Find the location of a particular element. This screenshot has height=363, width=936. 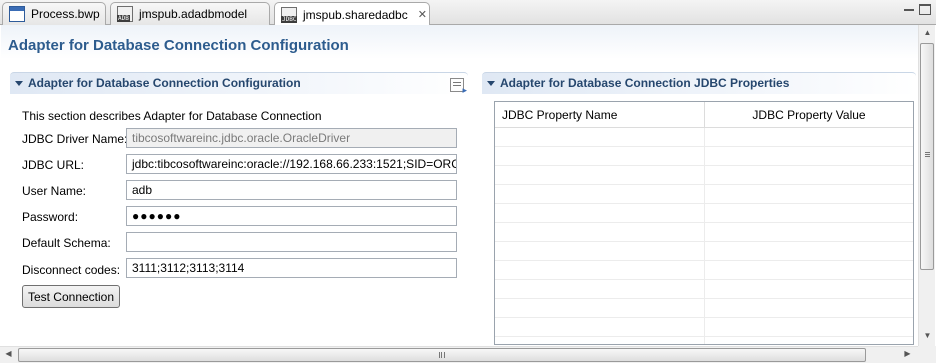

horizontal-scrollbar: ◀ ▶ is located at coordinates (459, 354).